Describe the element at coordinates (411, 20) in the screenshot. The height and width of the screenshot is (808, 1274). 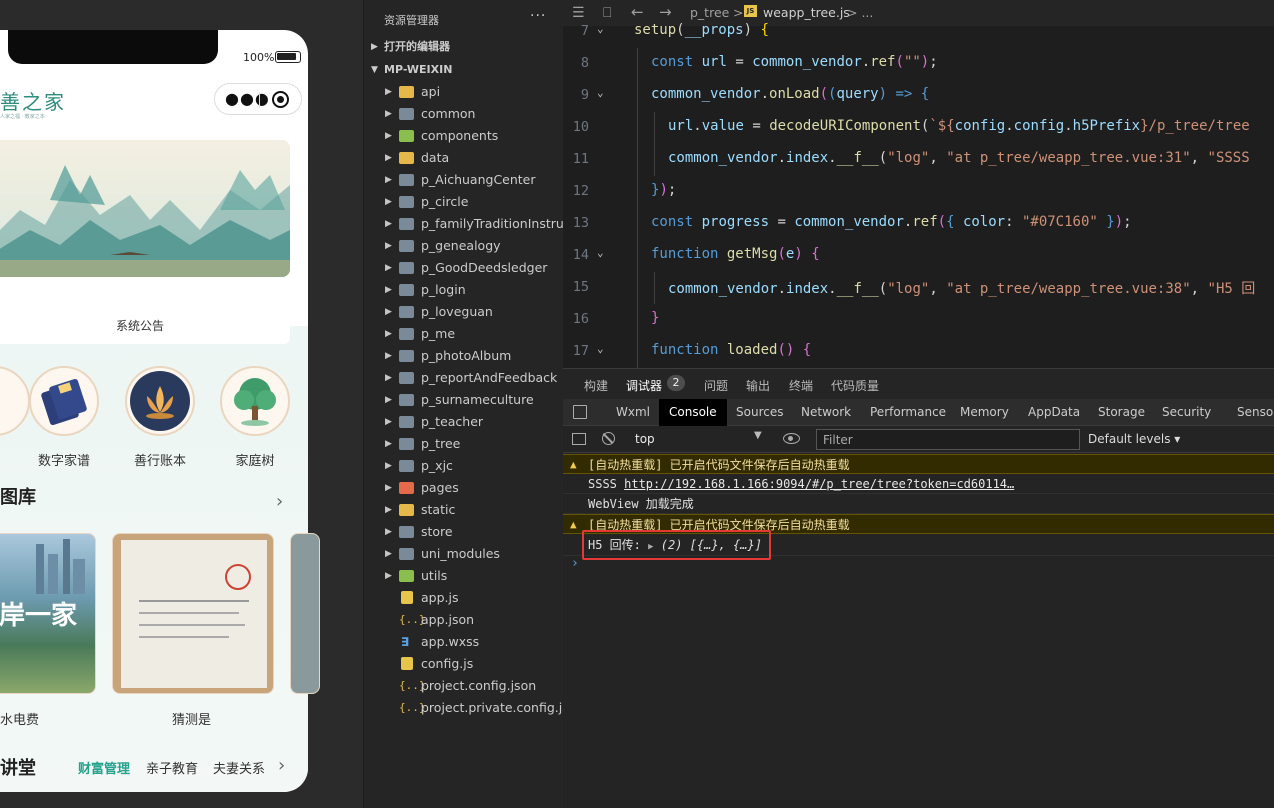
I see `explorer-title: 资源管理器` at that location.